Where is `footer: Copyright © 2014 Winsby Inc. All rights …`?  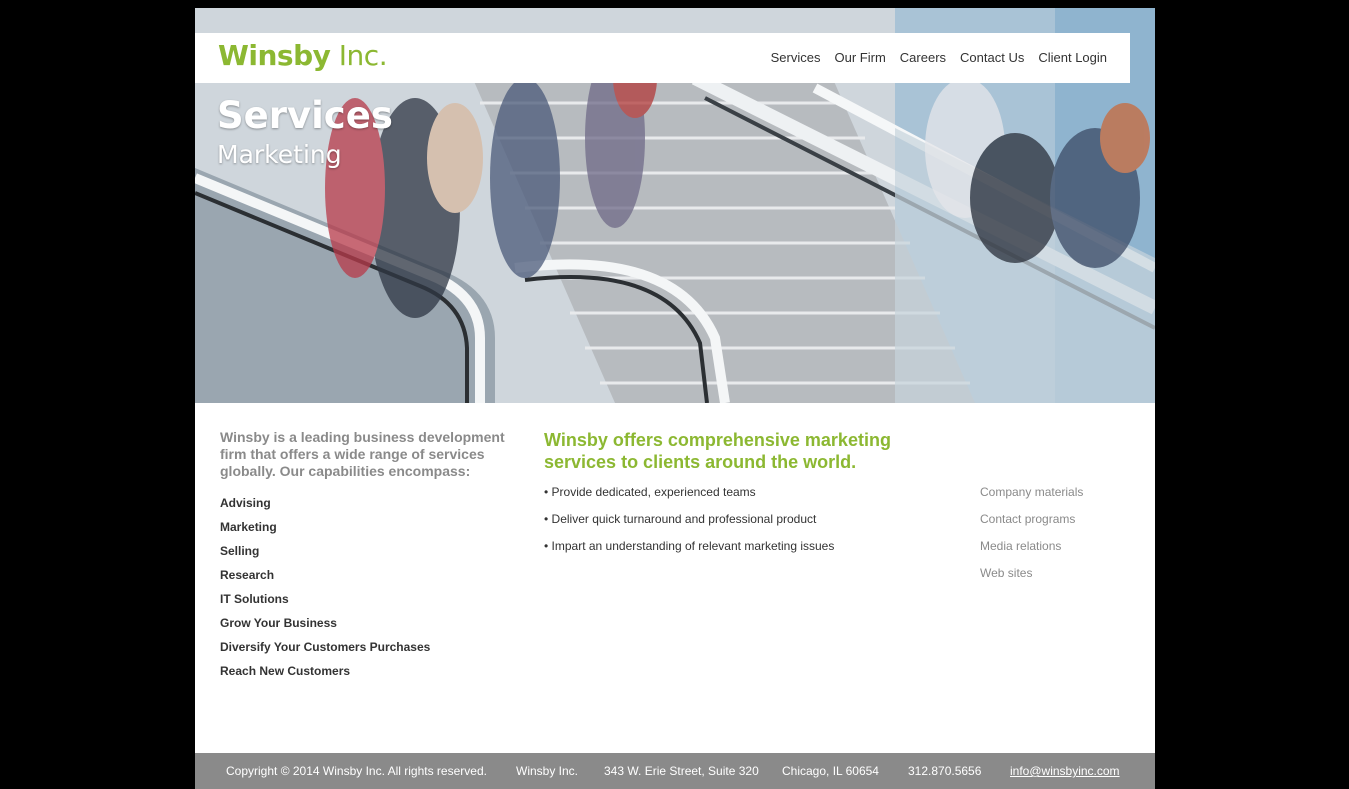 footer: Copyright © 2014 Winsby Inc. All rights … is located at coordinates (675, 771).